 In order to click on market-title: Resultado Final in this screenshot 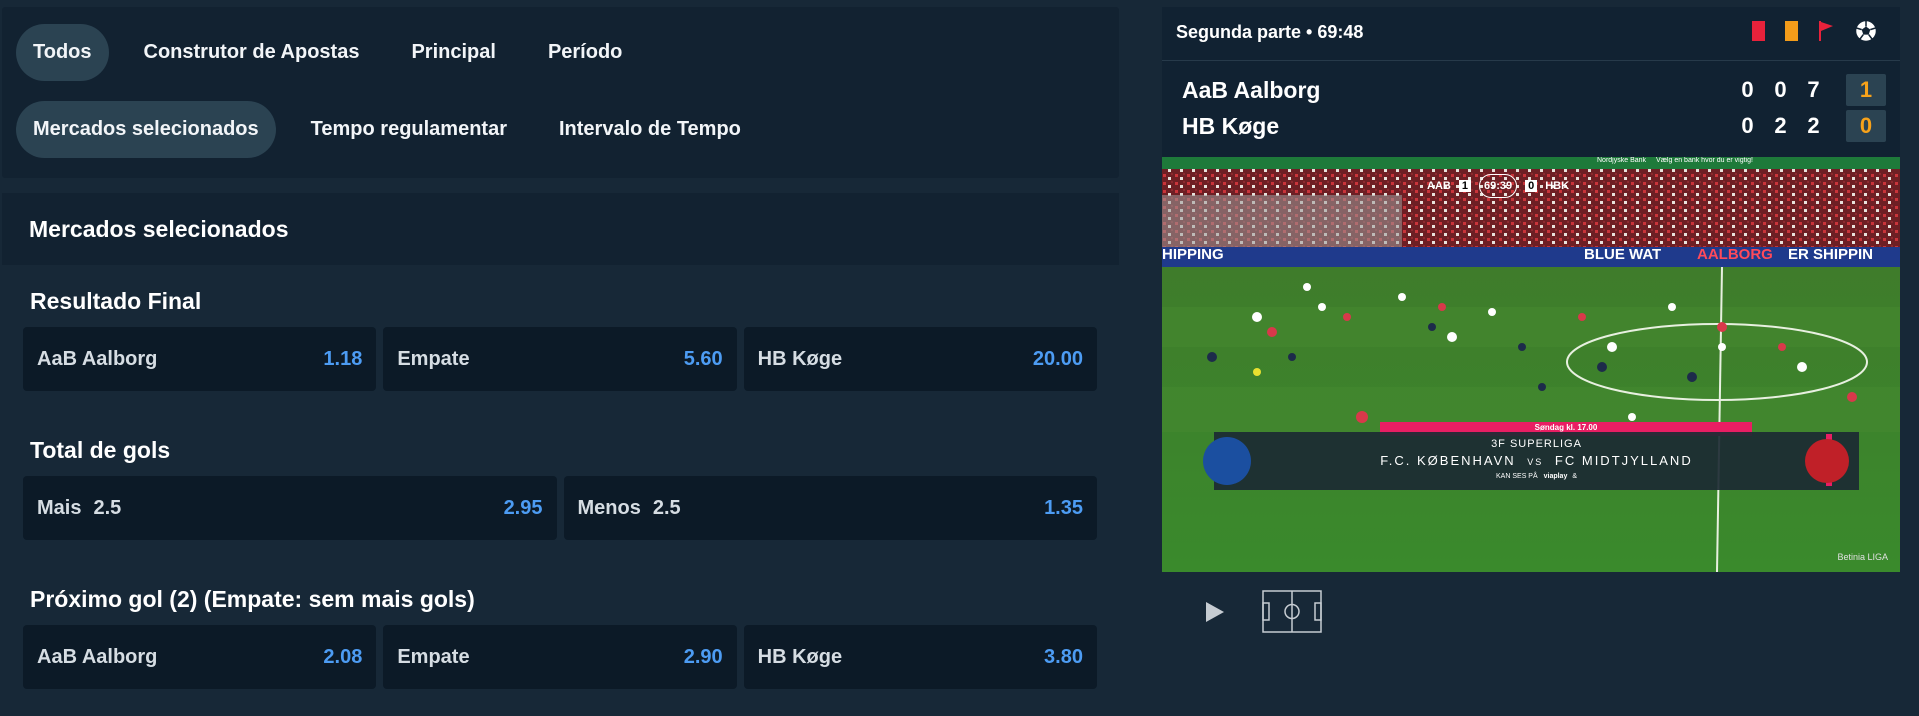, I will do `click(116, 301)`.